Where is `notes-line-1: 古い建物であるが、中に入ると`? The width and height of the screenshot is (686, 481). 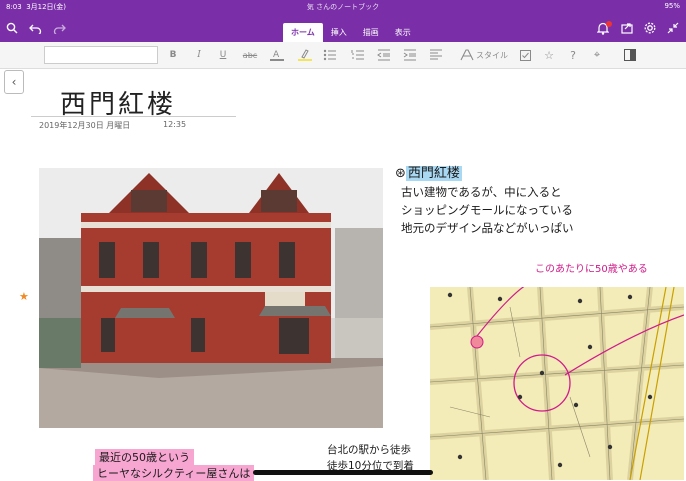
notes-line-1: 古い建物であるが、中に入ると is located at coordinates (481, 192).